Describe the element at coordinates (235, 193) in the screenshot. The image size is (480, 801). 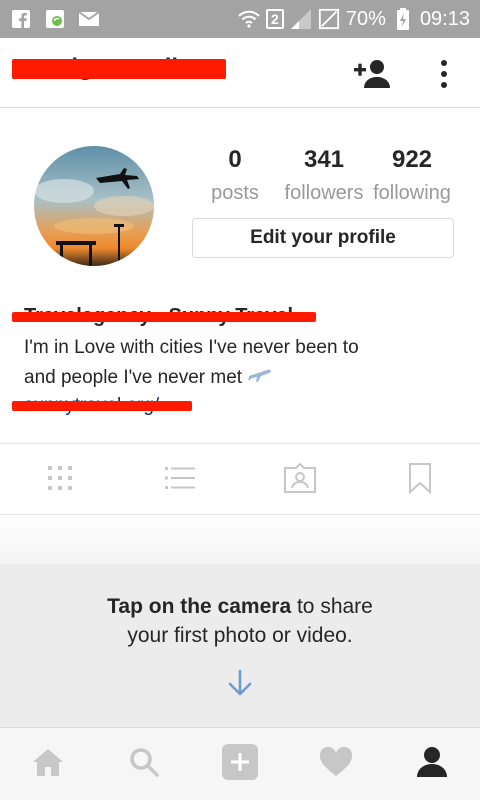
I see `posts-label: posts` at that location.